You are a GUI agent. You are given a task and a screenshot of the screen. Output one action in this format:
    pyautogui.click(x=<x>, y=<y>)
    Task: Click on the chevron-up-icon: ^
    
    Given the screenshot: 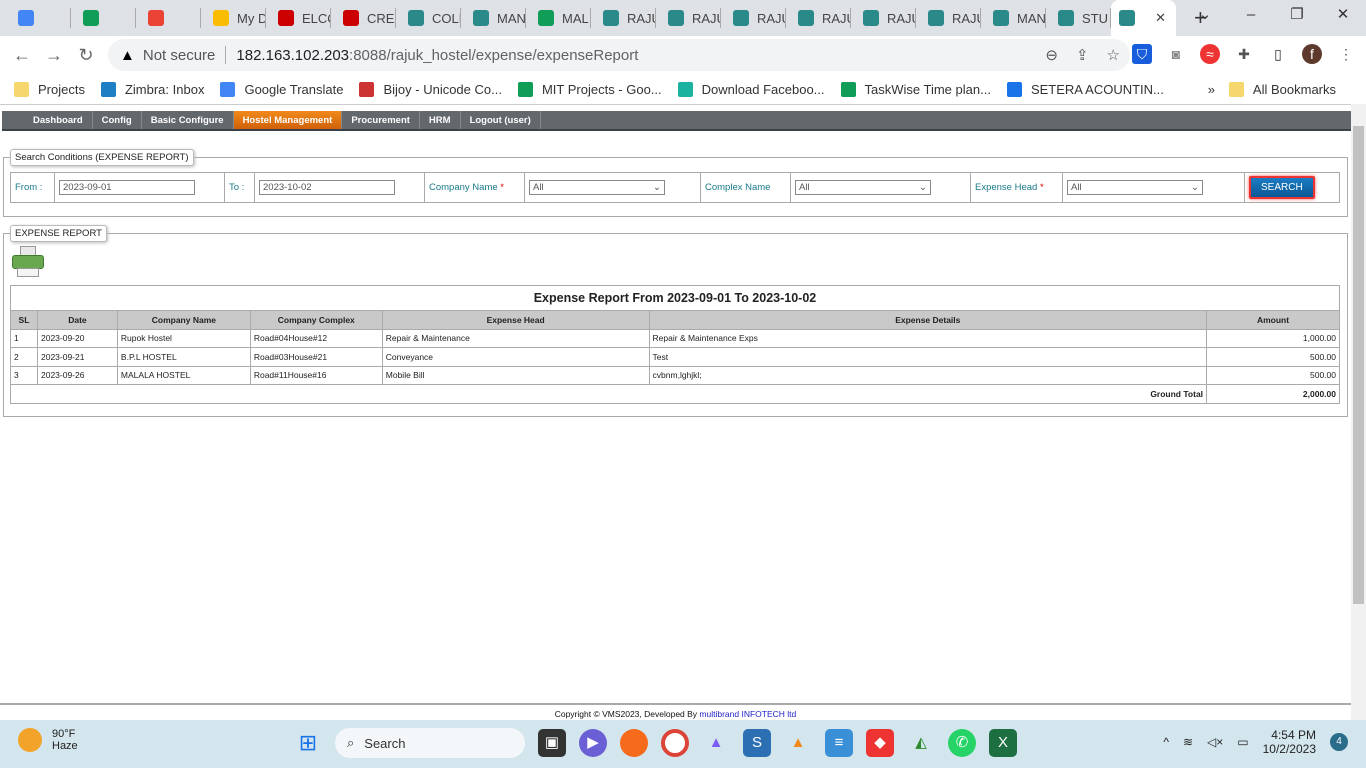 What is the action you would take?
    pyautogui.click(x=1166, y=742)
    